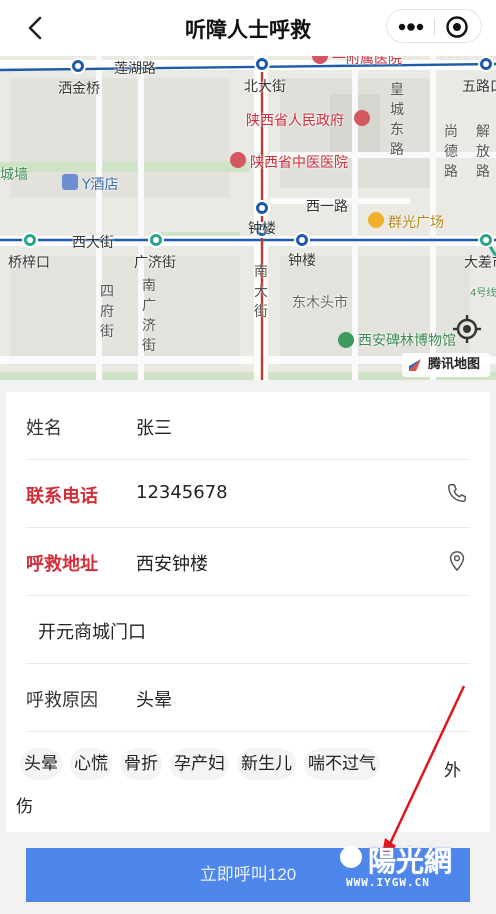 The image size is (496, 914). I want to click on map-label: 西大街, so click(93, 243).